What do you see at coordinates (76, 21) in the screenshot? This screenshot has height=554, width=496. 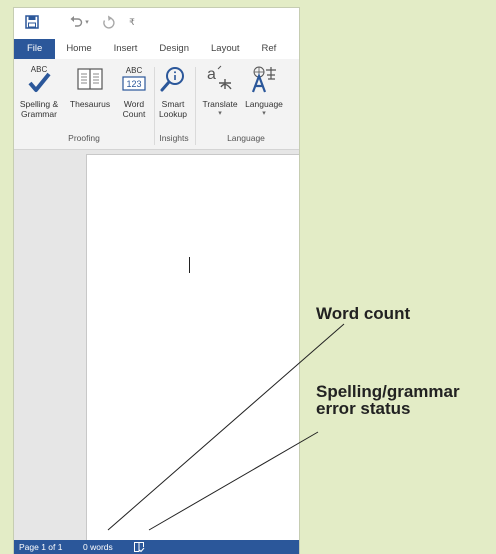 I see `undo-icon` at bounding box center [76, 21].